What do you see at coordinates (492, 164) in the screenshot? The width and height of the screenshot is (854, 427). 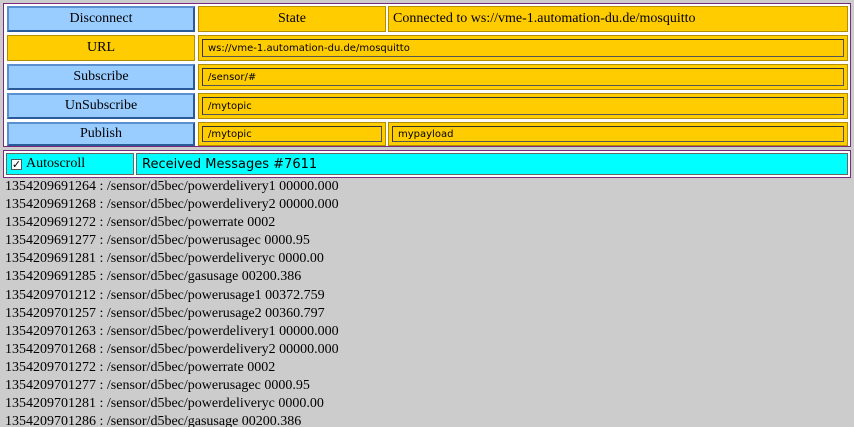 I see `received-messages-count: Received Messages #7611` at bounding box center [492, 164].